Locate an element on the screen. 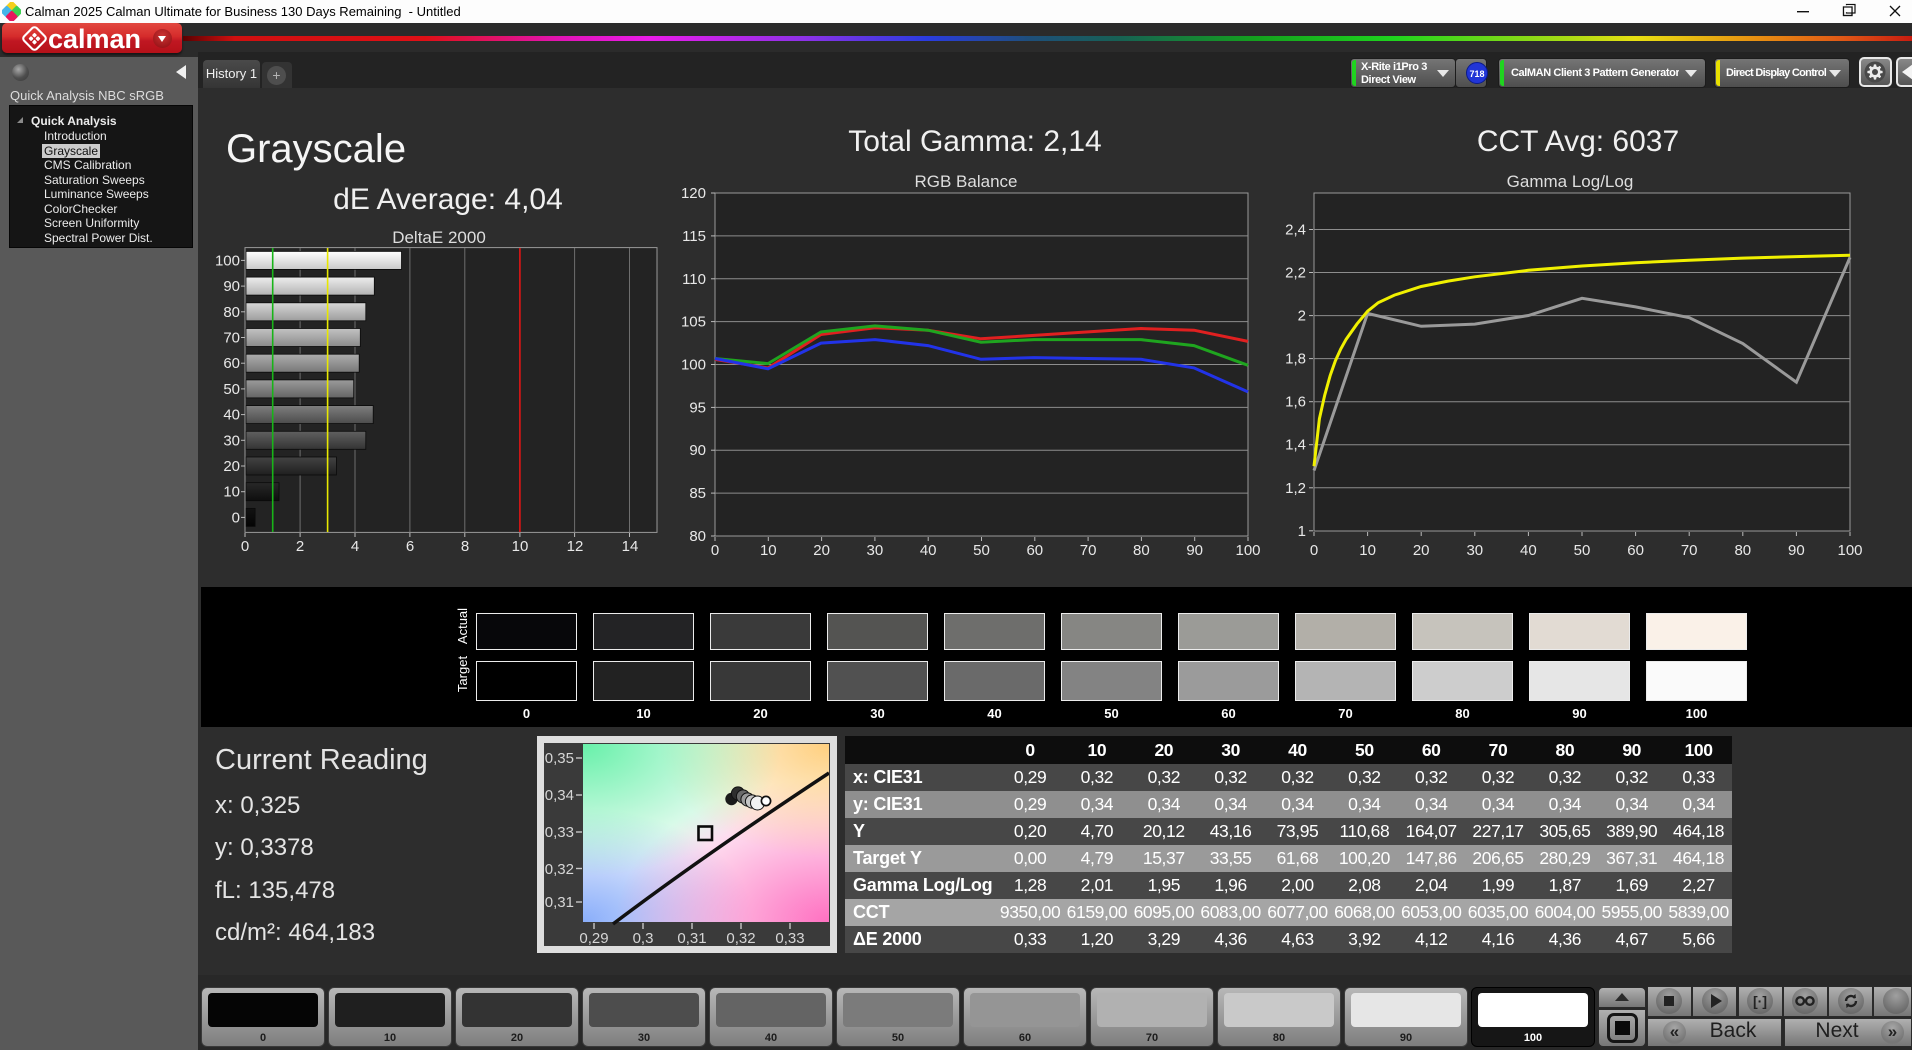  svg-text: Grayscale is located at coordinates (316, 149).